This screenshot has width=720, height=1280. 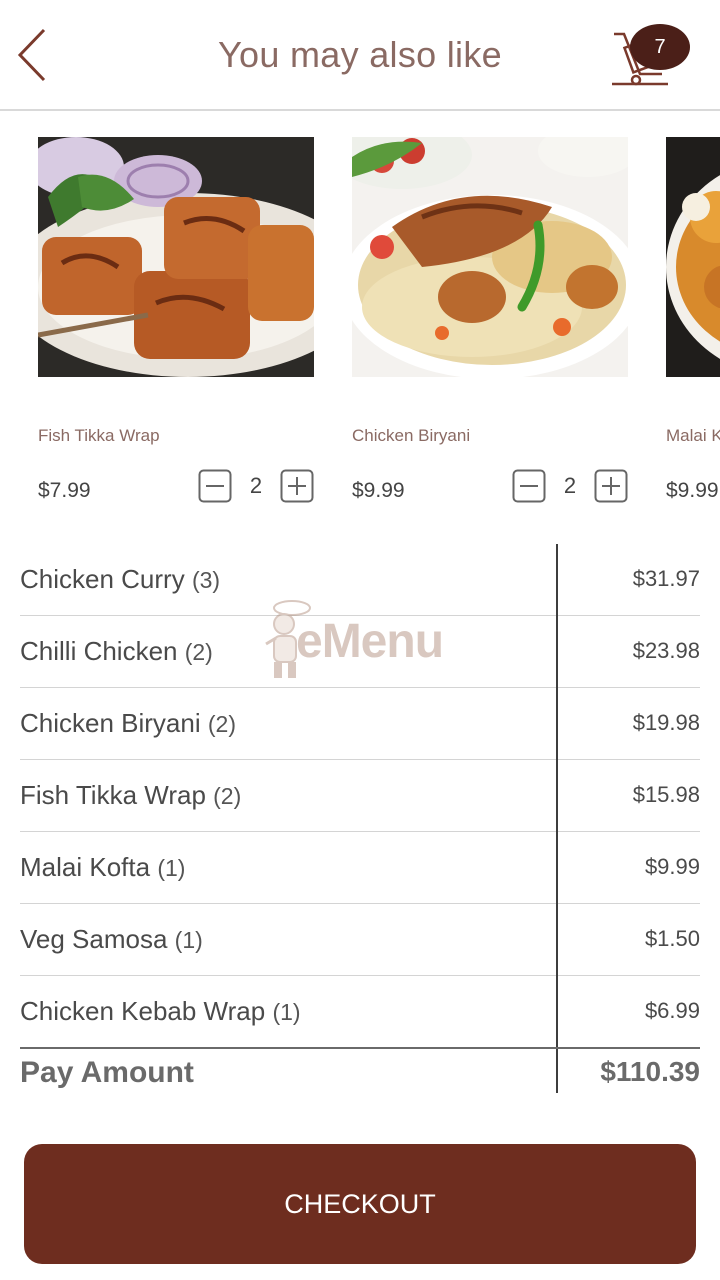 What do you see at coordinates (557, 818) in the screenshot?
I see `column-divider` at bounding box center [557, 818].